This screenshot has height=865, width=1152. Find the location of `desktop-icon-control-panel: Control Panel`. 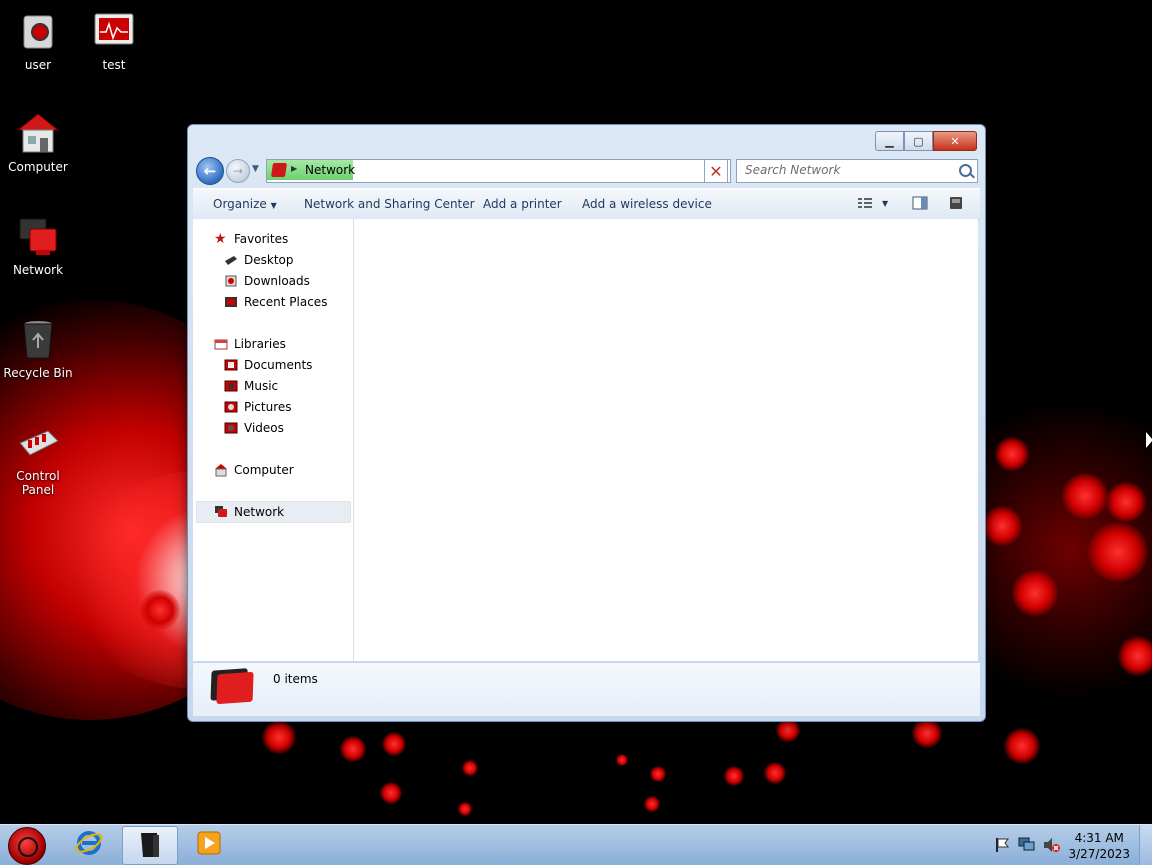

desktop-icon-control-panel: Control Panel is located at coordinates (38, 459).